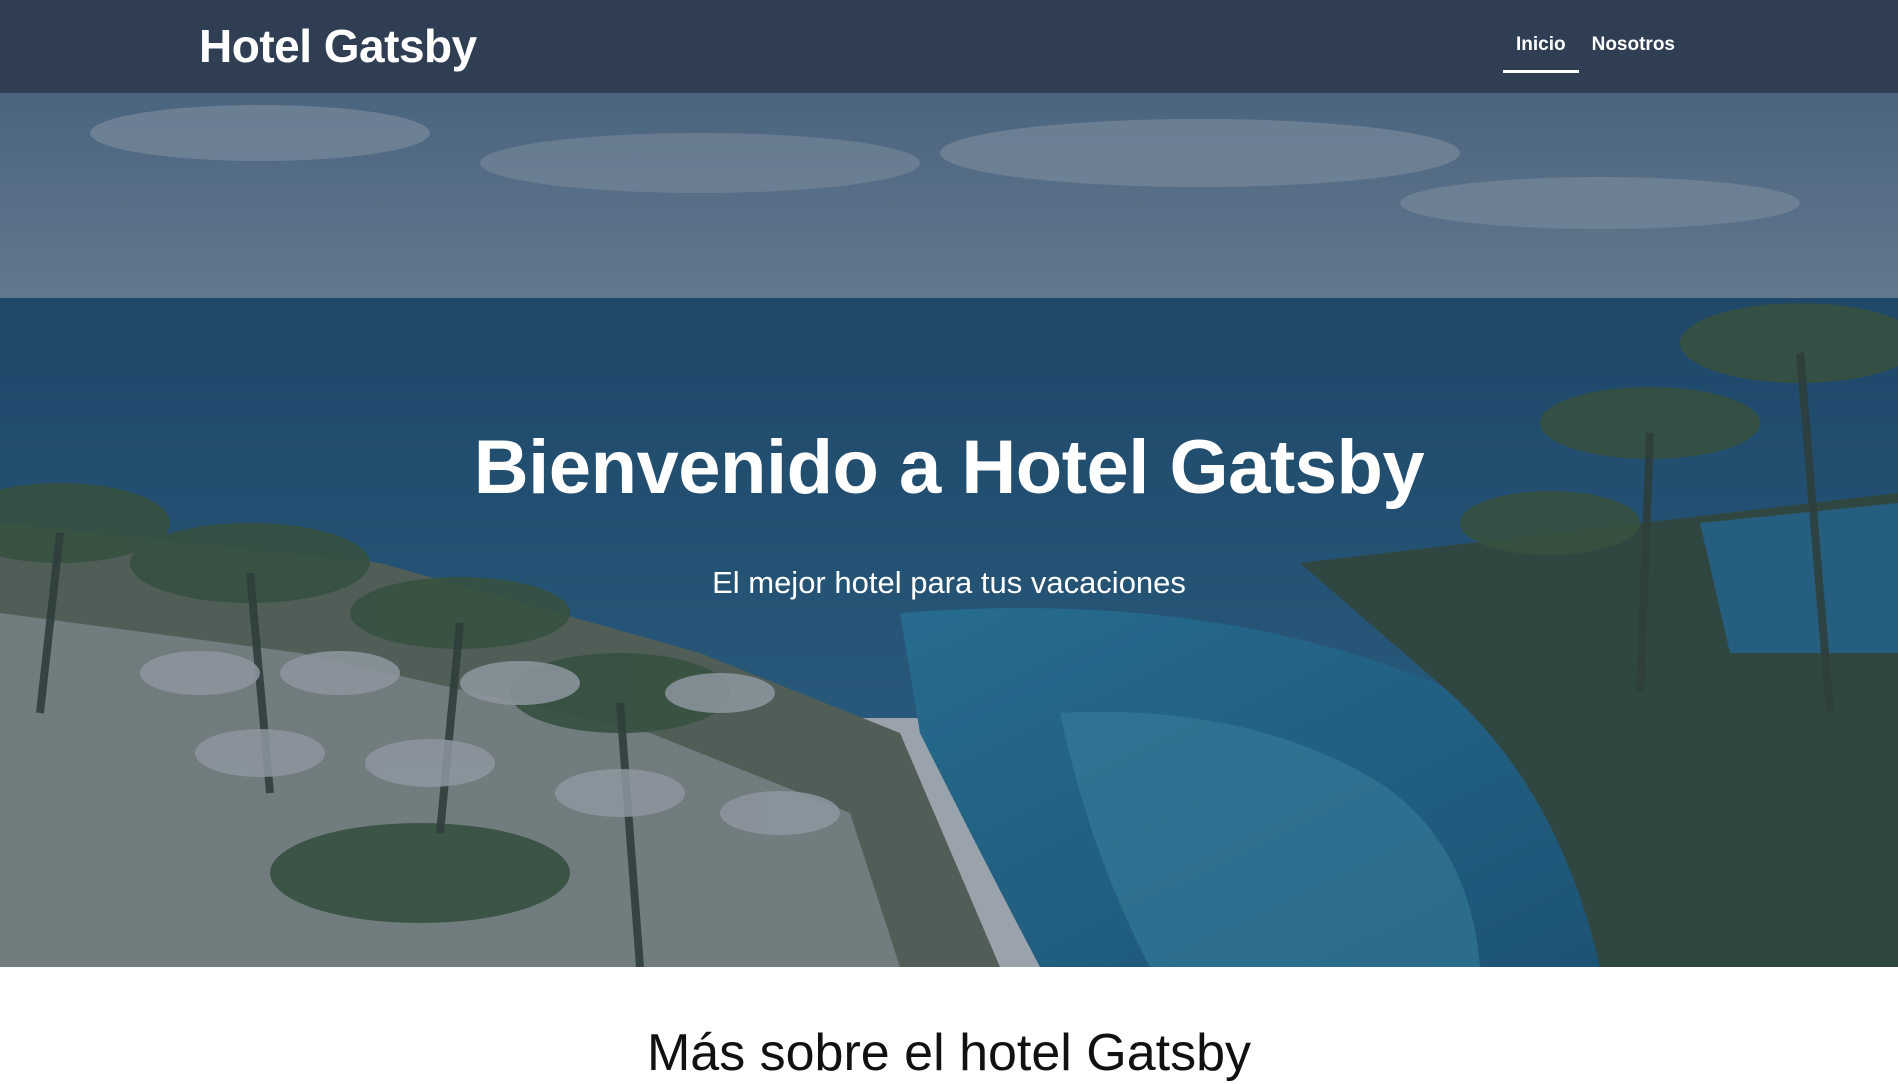 The height and width of the screenshot is (1084, 1898). I want to click on hero-title: Bienvenido a Hotel Gatsby, so click(949, 467).